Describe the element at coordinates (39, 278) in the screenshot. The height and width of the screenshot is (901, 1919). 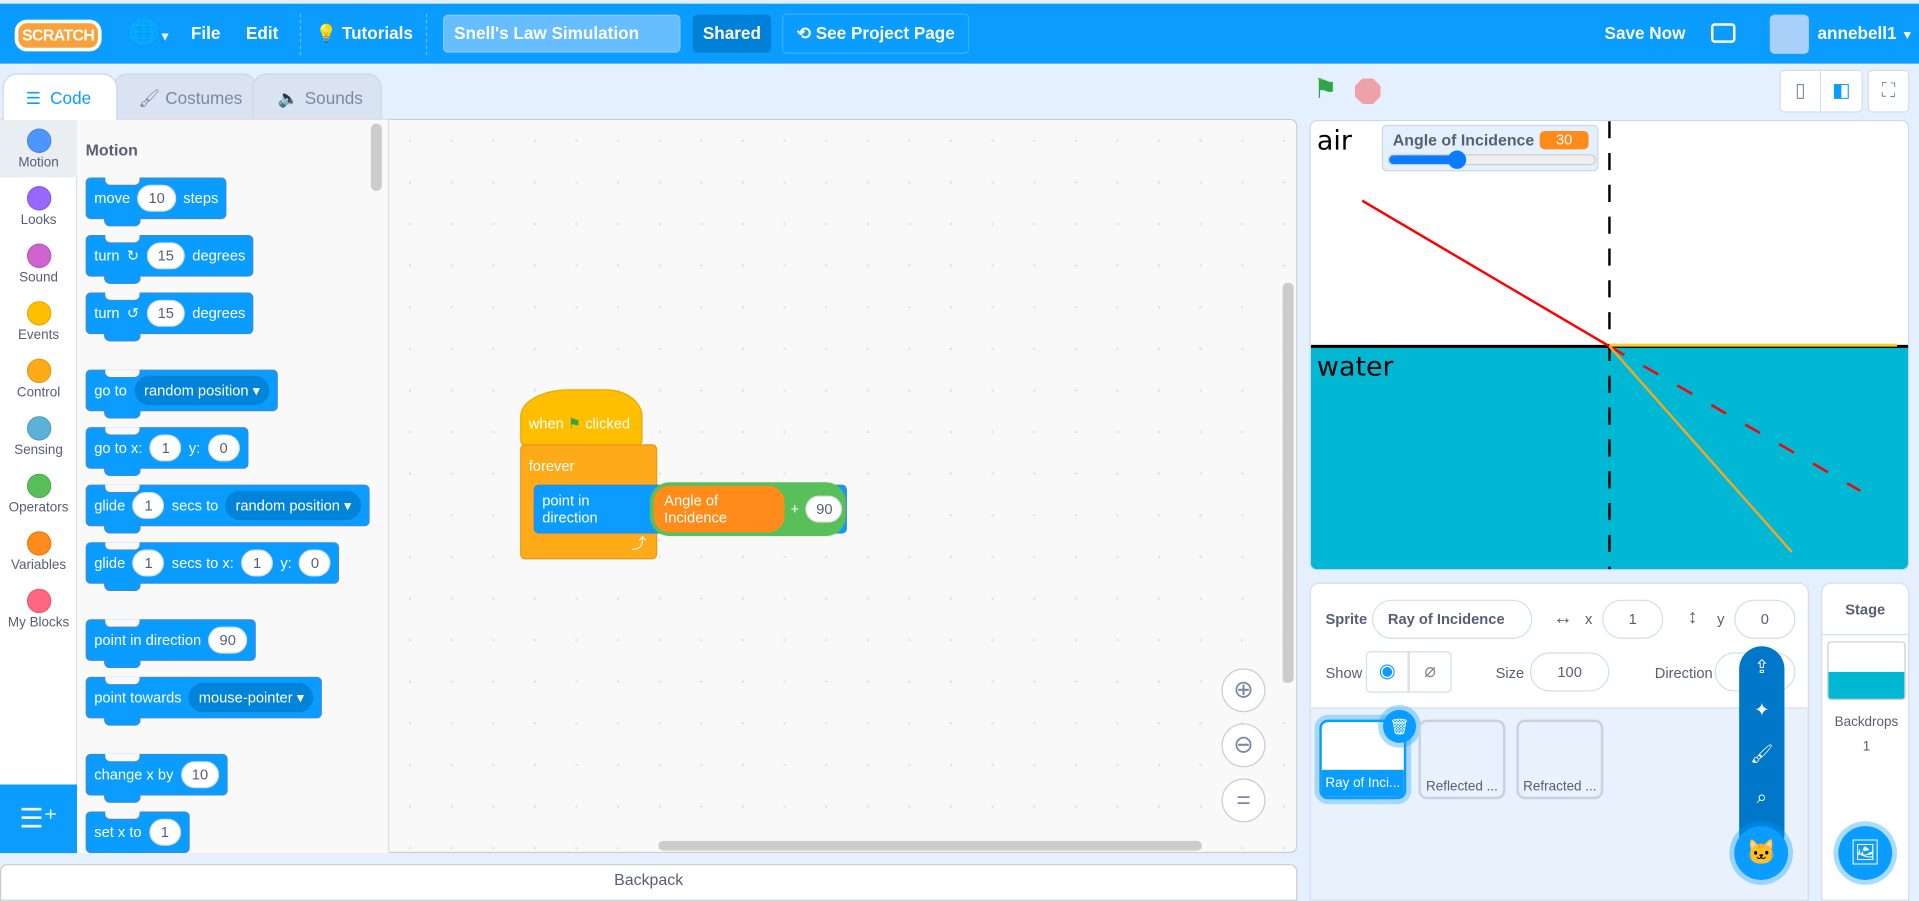
I see `category-label: Sound` at that location.